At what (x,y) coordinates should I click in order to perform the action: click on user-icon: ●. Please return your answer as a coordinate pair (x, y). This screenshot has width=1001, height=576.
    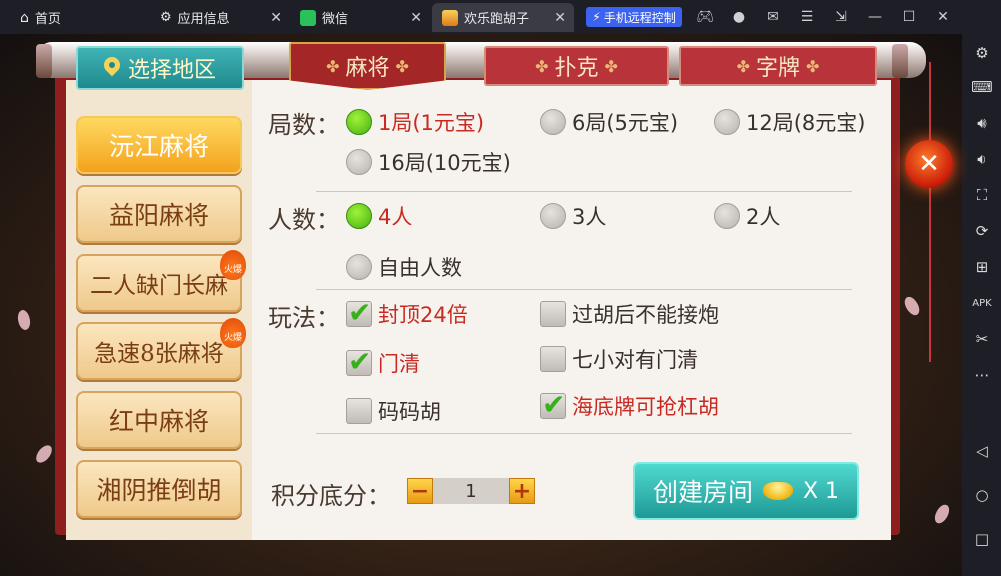
    Looking at the image, I should click on (739, 17).